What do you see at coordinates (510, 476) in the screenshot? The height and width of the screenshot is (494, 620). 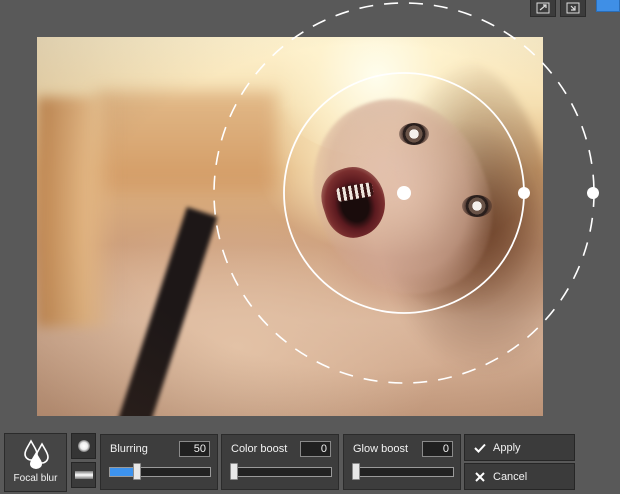 I see `cancel-label: Cancel` at bounding box center [510, 476].